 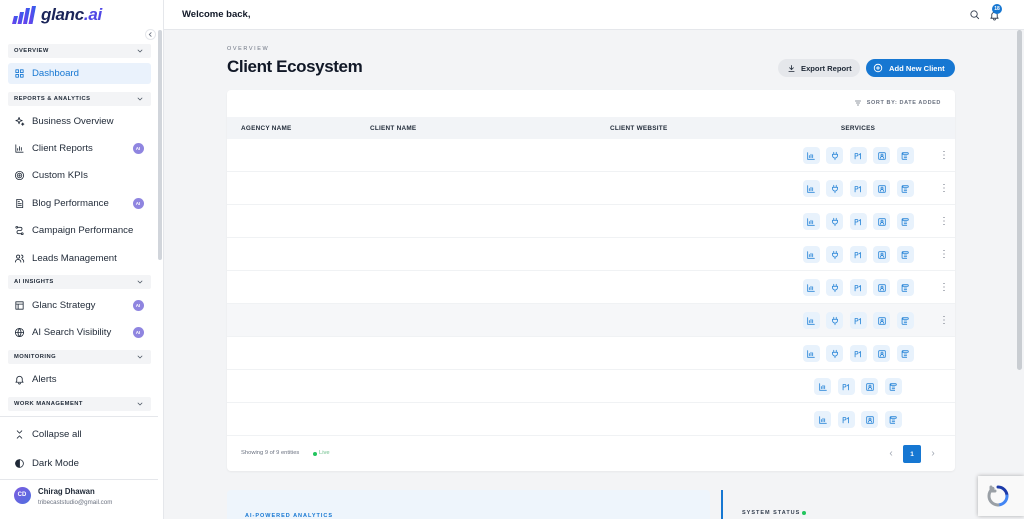 I want to click on column-header-client: CLIENT NAME, so click(x=393, y=128).